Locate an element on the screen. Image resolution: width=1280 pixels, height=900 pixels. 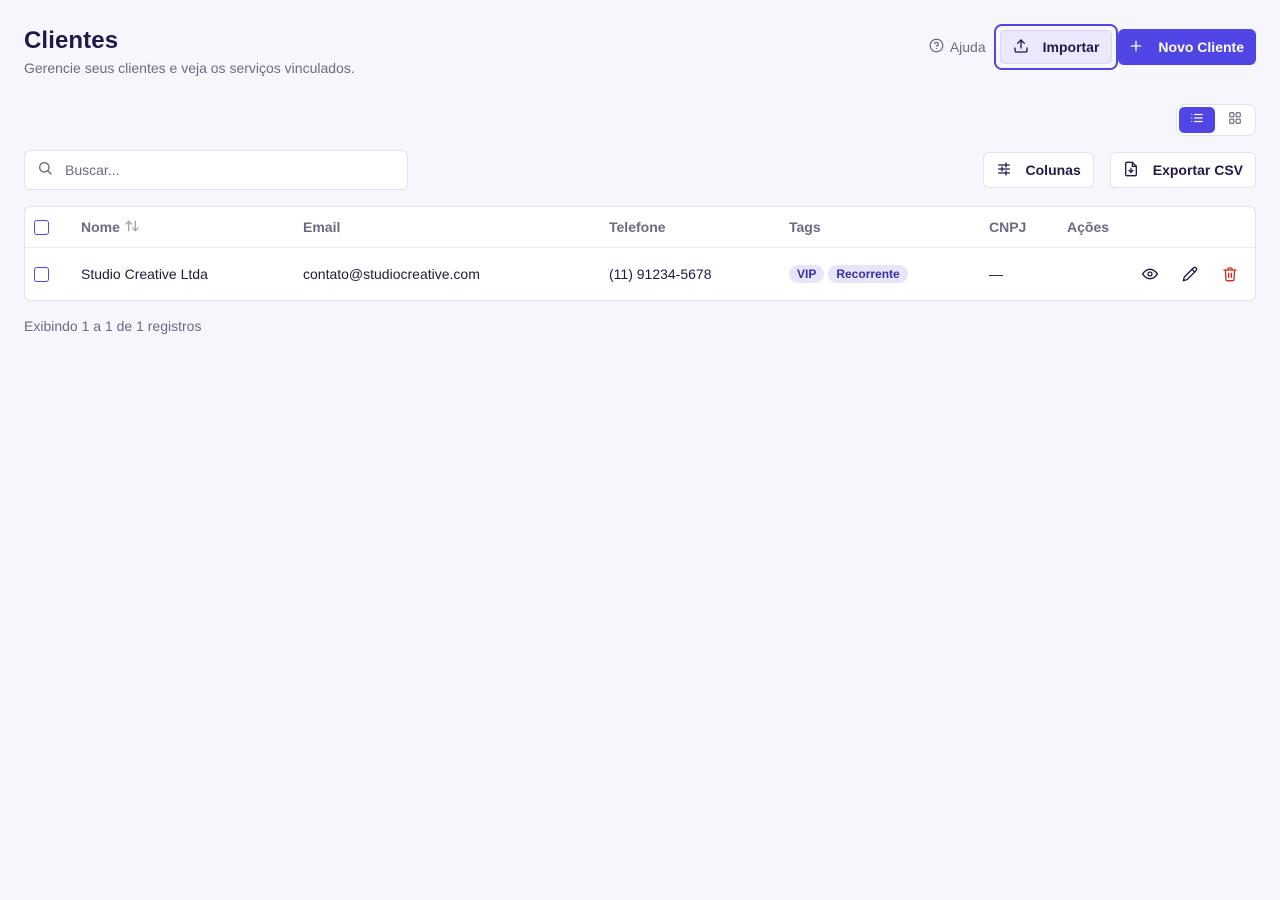
export-csv-button: Exportar CSV is located at coordinates (1182, 170).